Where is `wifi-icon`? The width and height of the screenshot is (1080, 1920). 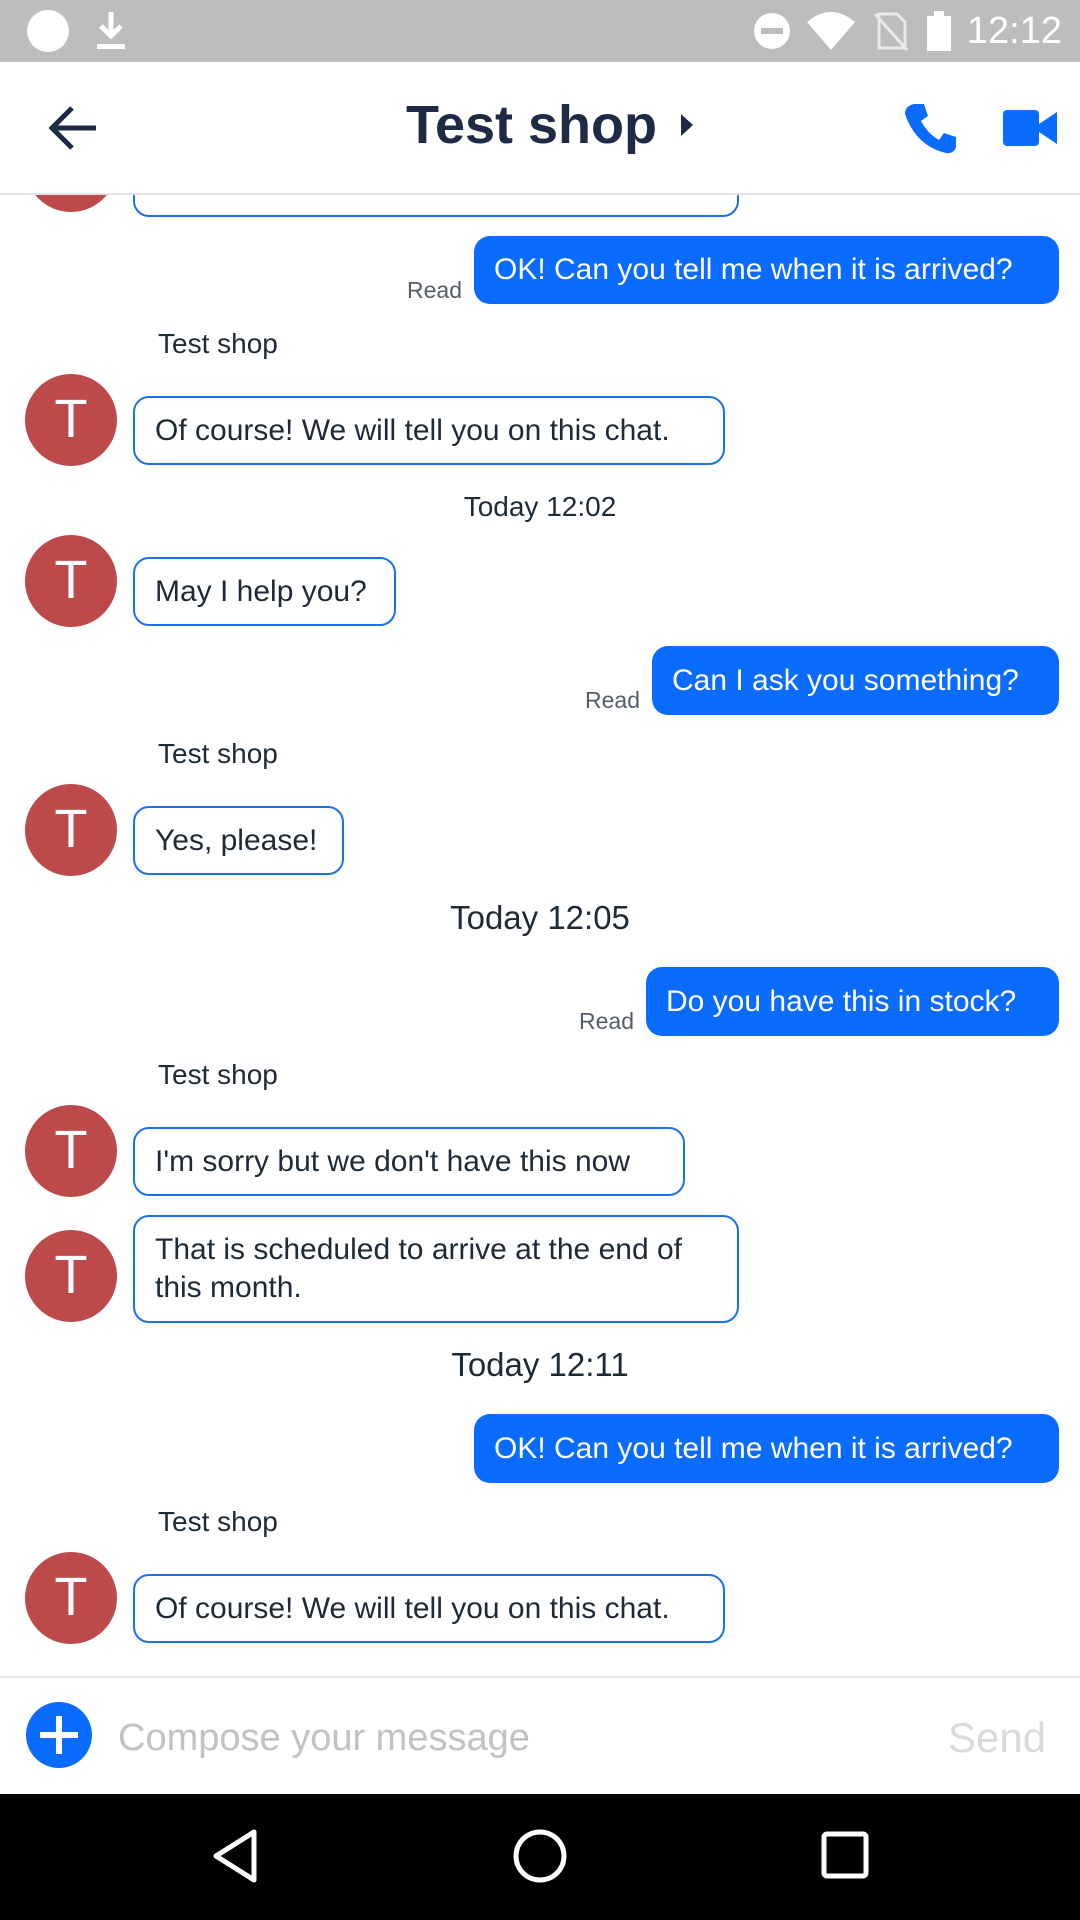
wifi-icon is located at coordinates (830, 31).